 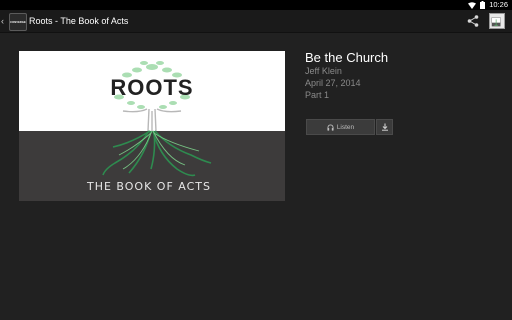 I want to click on download-button, so click(x=384, y=127).